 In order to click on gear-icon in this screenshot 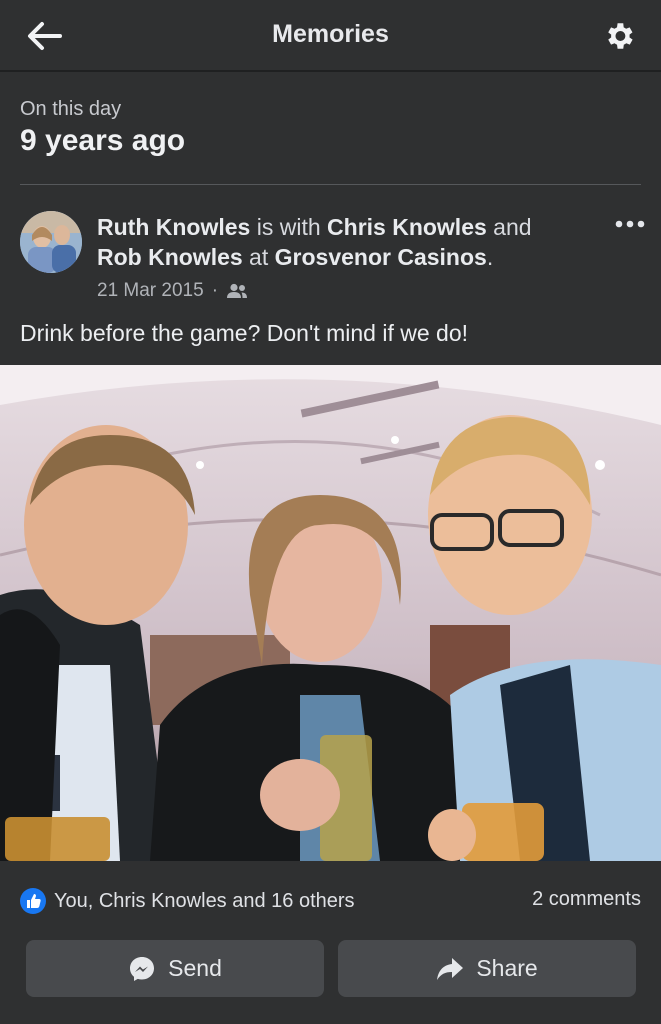, I will do `click(620, 36)`.